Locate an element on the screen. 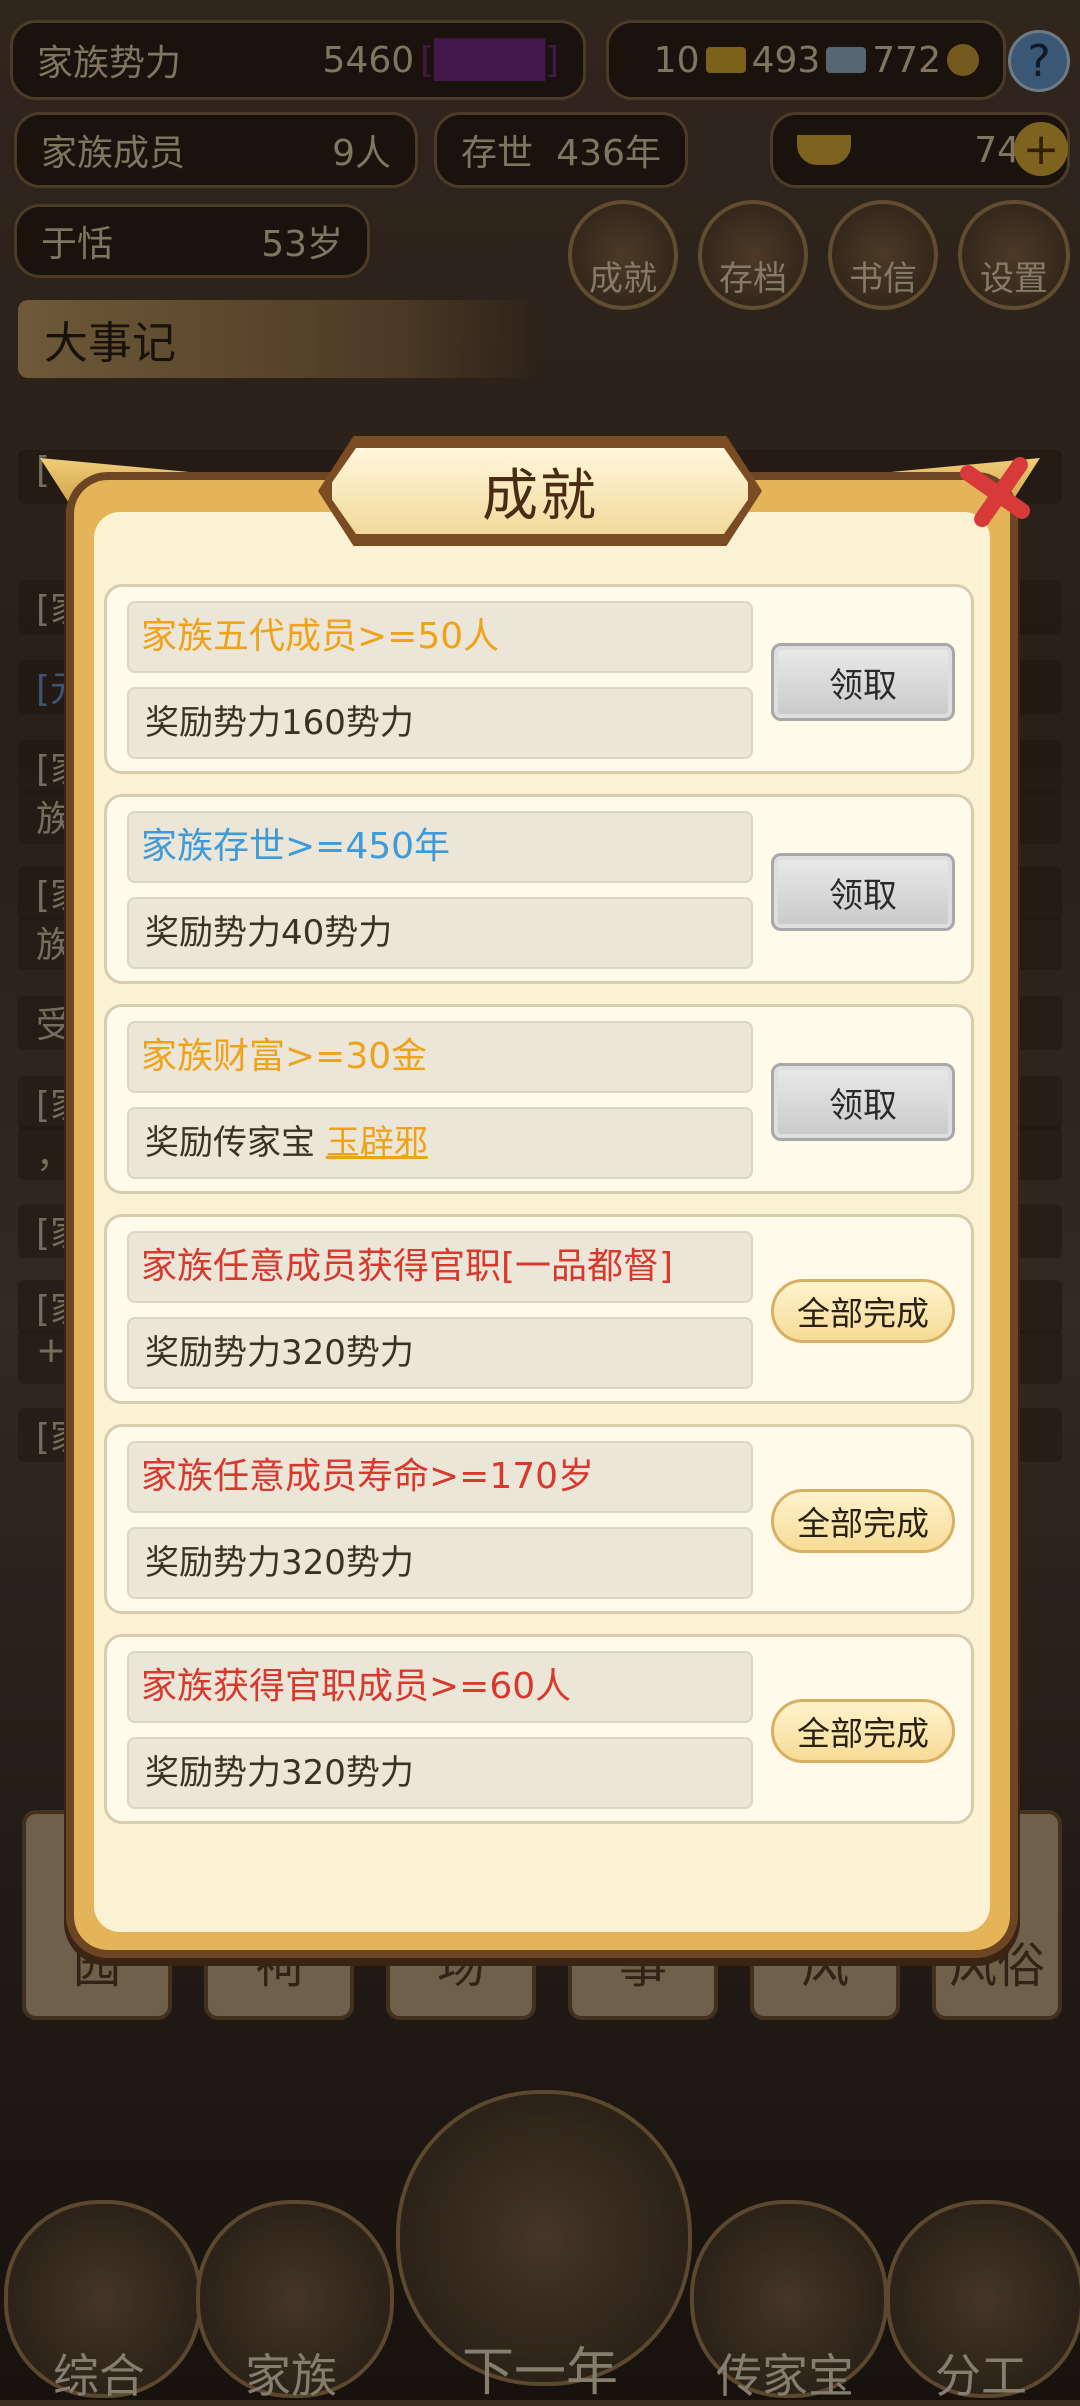 The height and width of the screenshot is (2406, 1080). close-button is located at coordinates (991, 490).